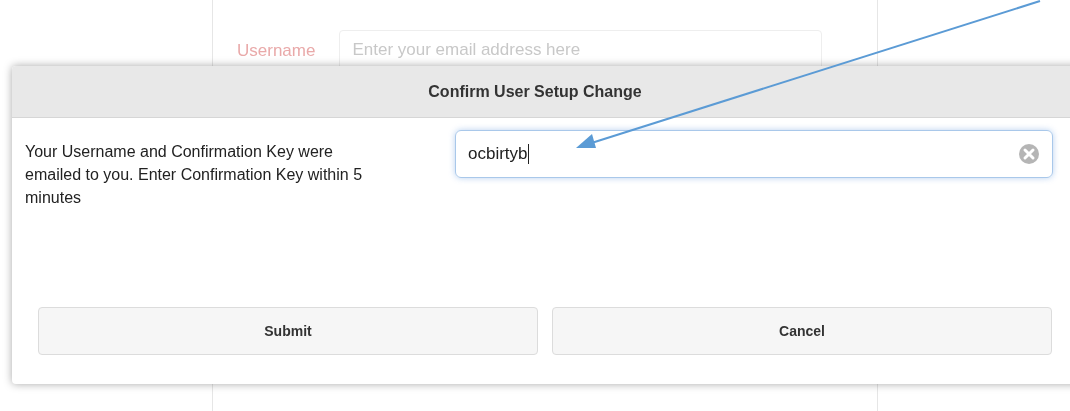 The width and height of the screenshot is (1070, 411). What do you see at coordinates (1029, 154) in the screenshot?
I see `clear-icon` at bounding box center [1029, 154].